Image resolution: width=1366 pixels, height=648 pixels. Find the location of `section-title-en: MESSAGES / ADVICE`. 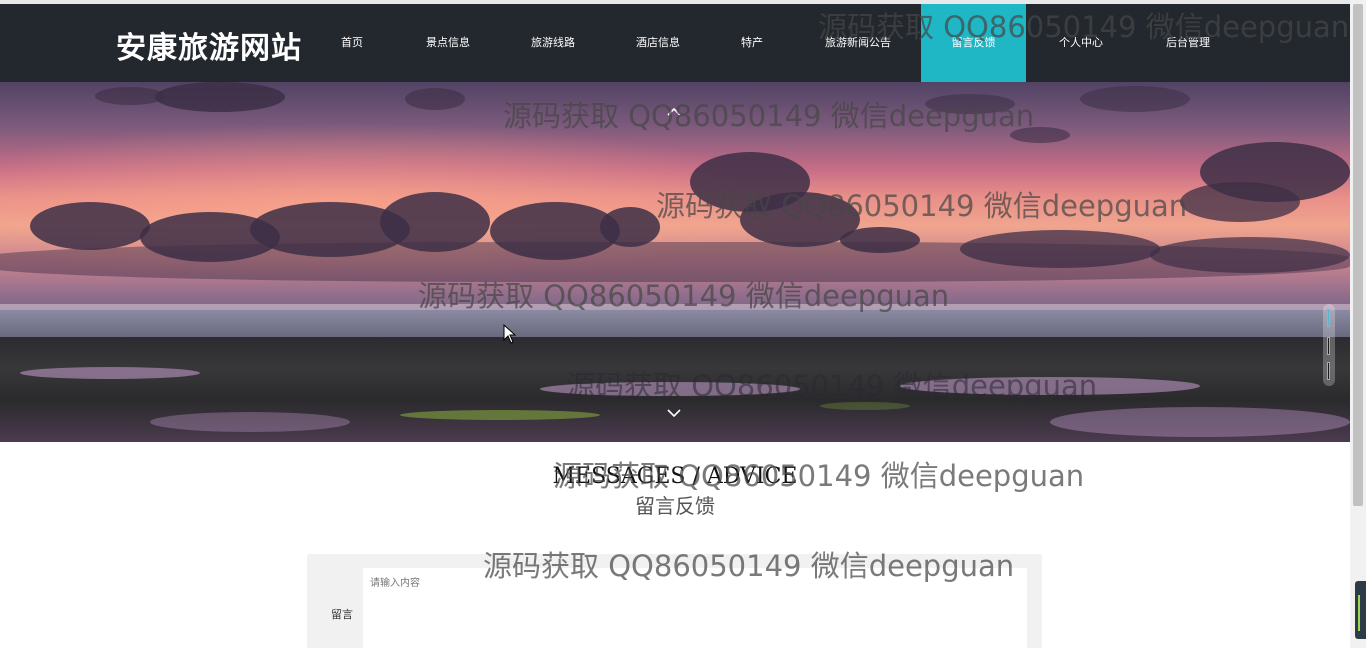

section-title-en: MESSAGES / ADVICE is located at coordinates (675, 476).